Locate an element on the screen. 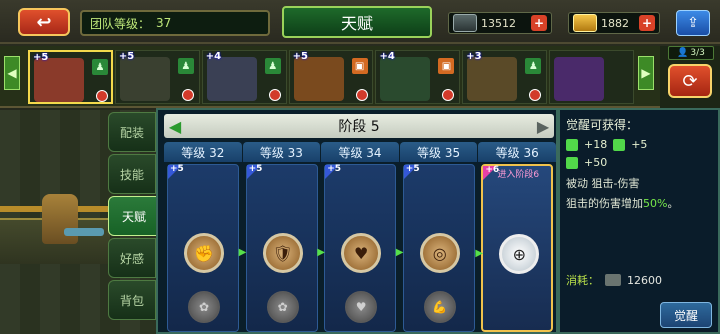  page-title: 天赋 is located at coordinates (357, 22).